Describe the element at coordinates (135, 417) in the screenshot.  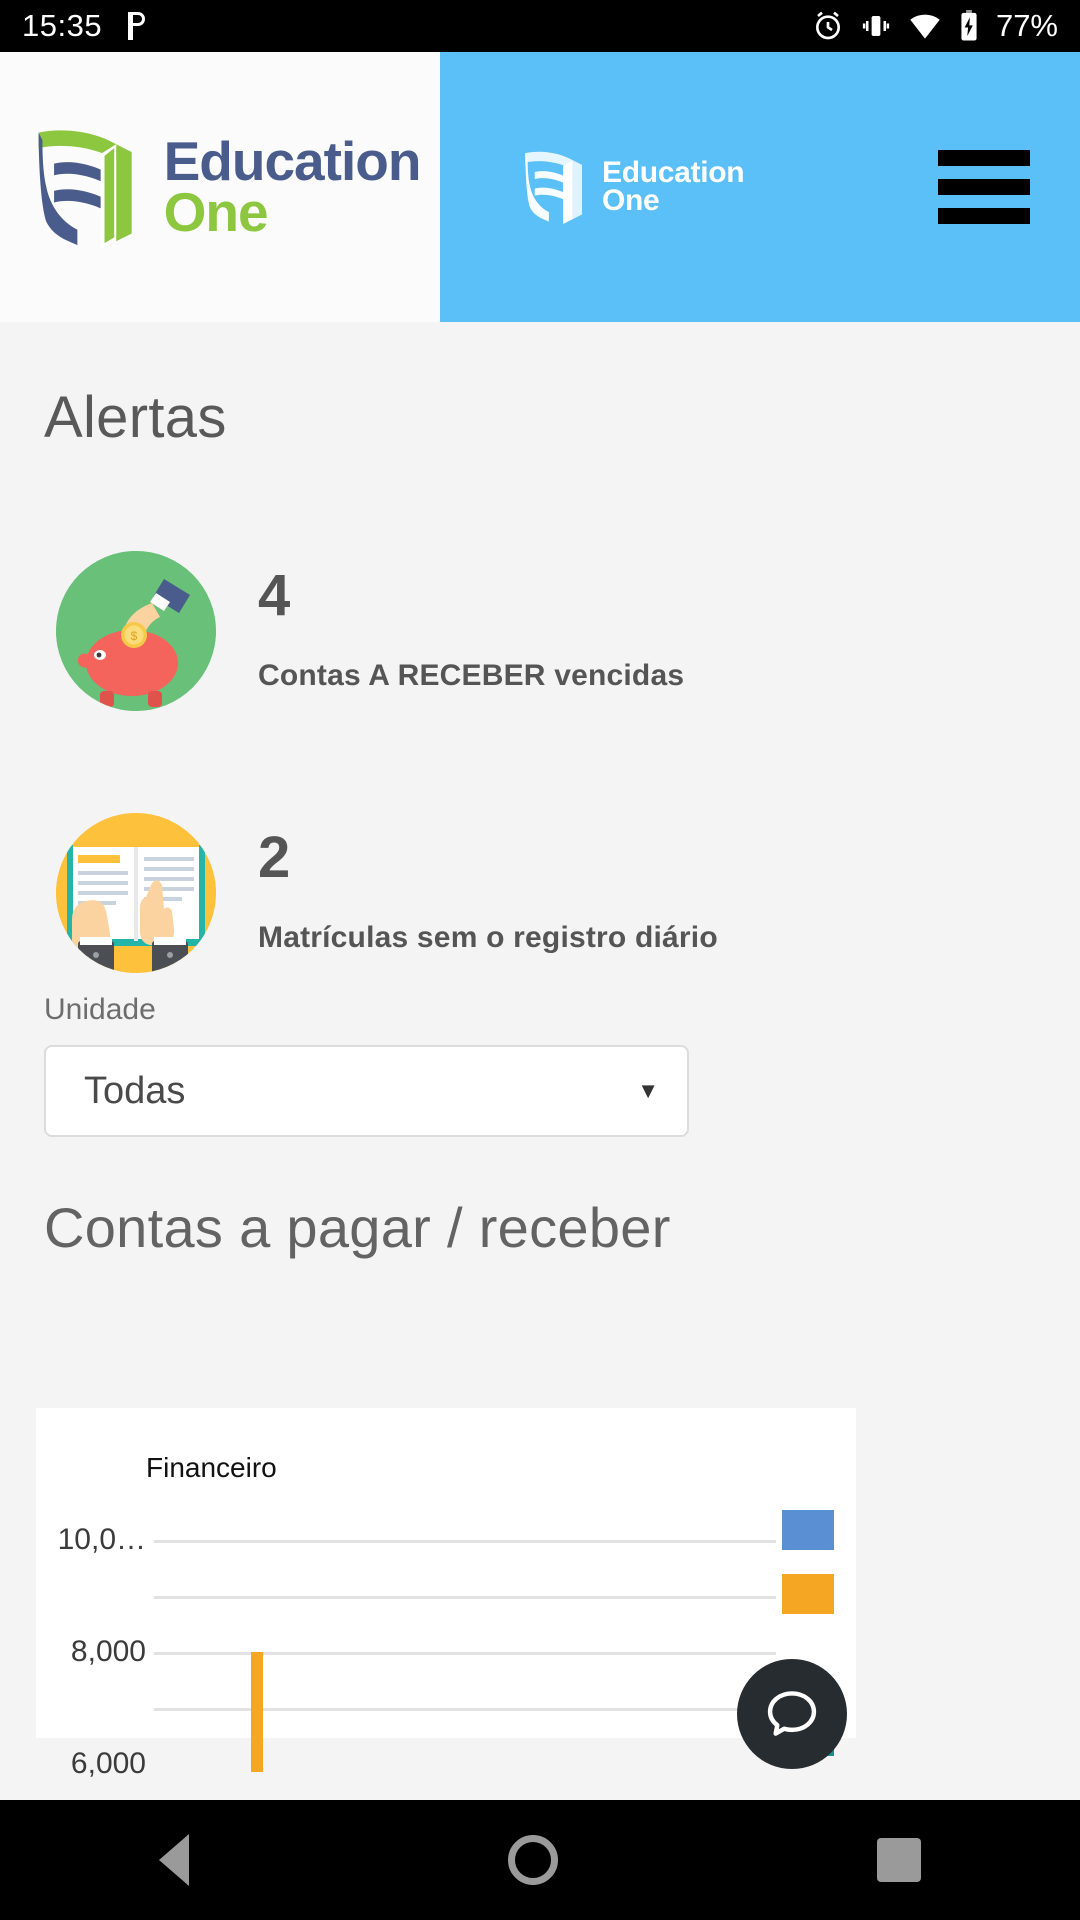
I see `page-title: Alertas` at that location.